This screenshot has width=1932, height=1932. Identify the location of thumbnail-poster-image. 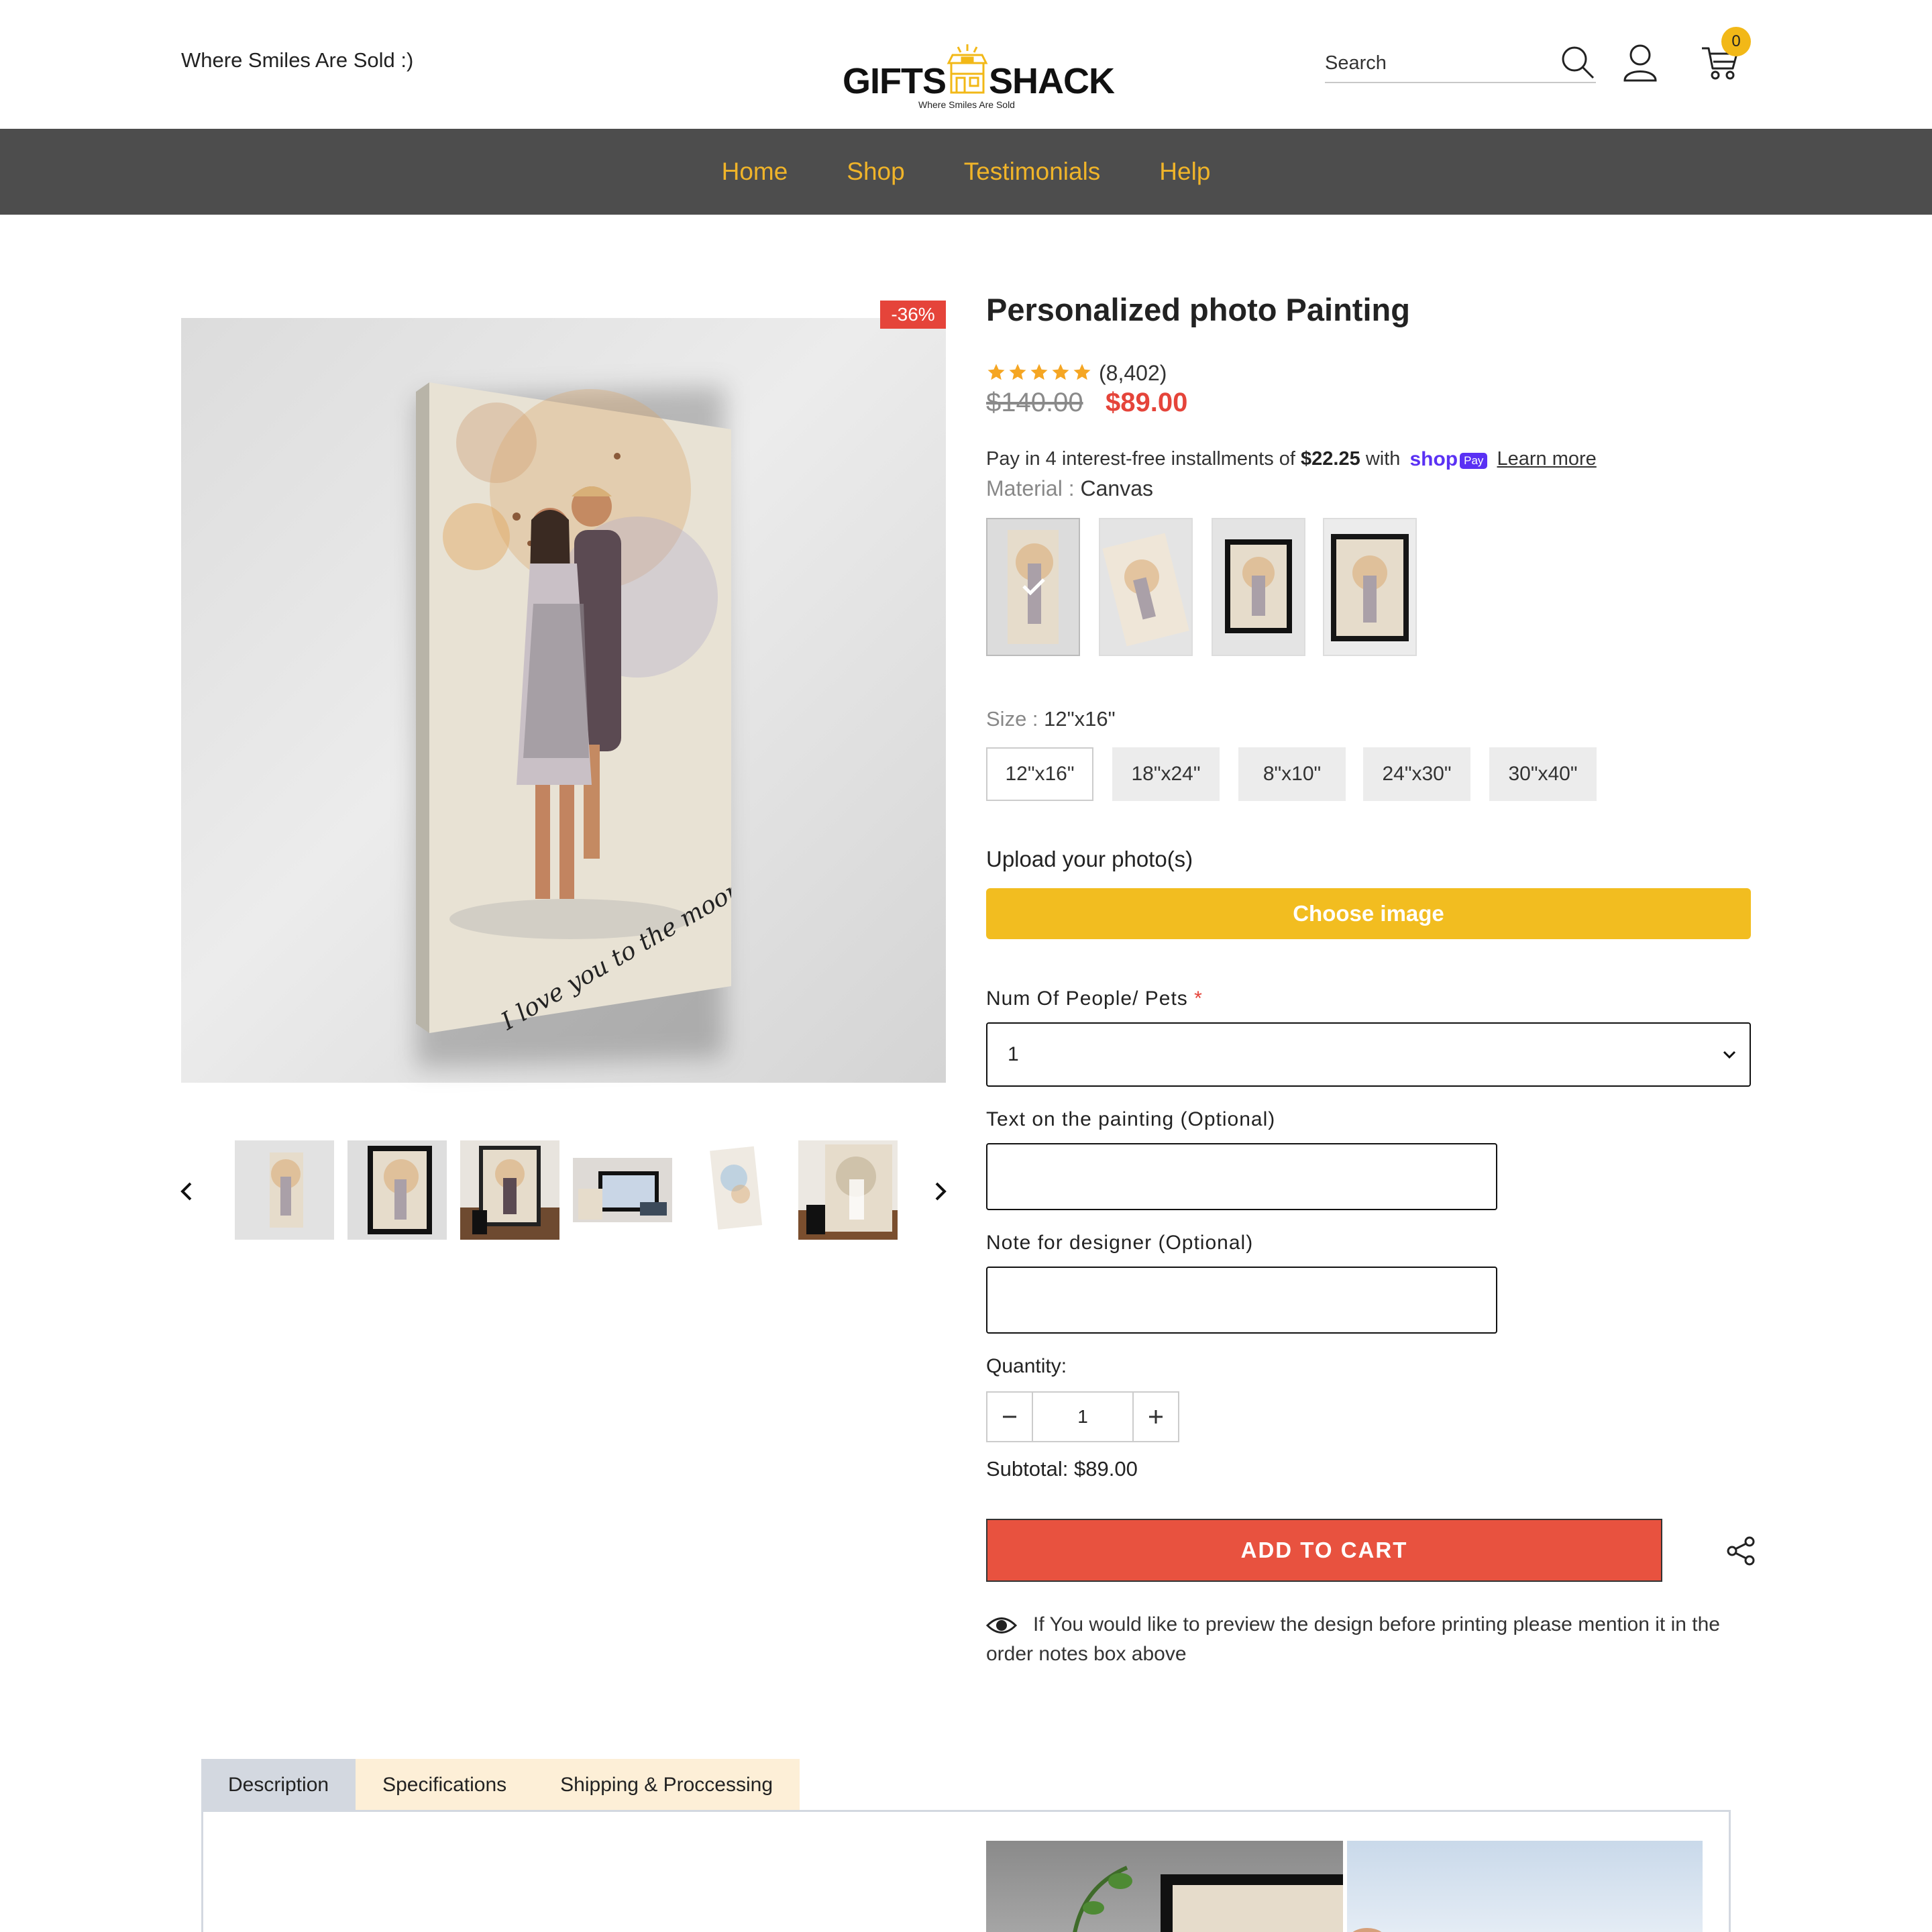
(736, 1188).